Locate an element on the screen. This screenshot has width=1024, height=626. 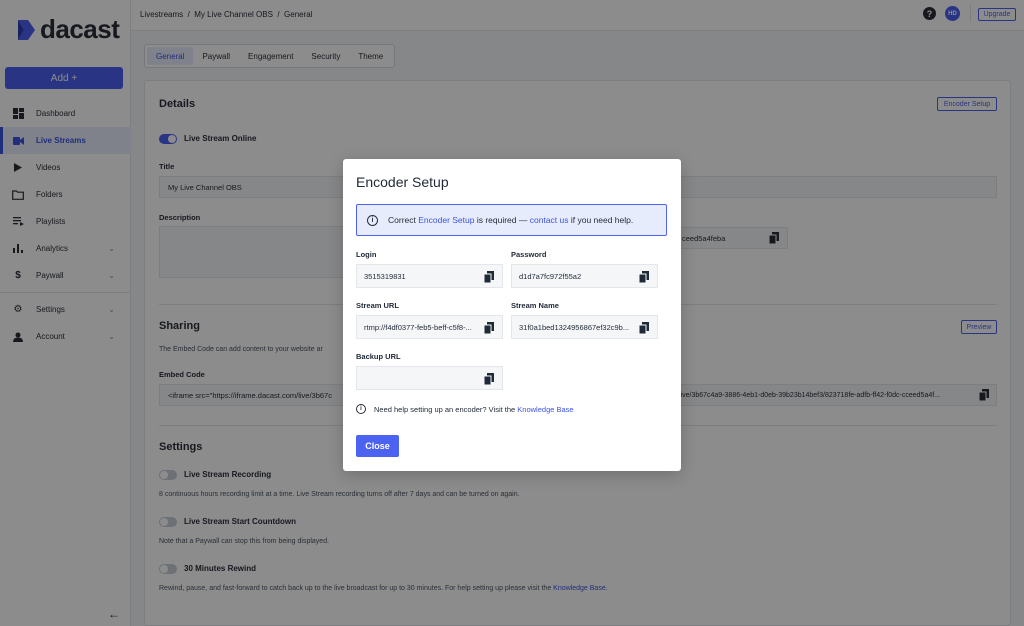
encoder-setup-link: Encoder Setup is located at coordinates (446, 220).